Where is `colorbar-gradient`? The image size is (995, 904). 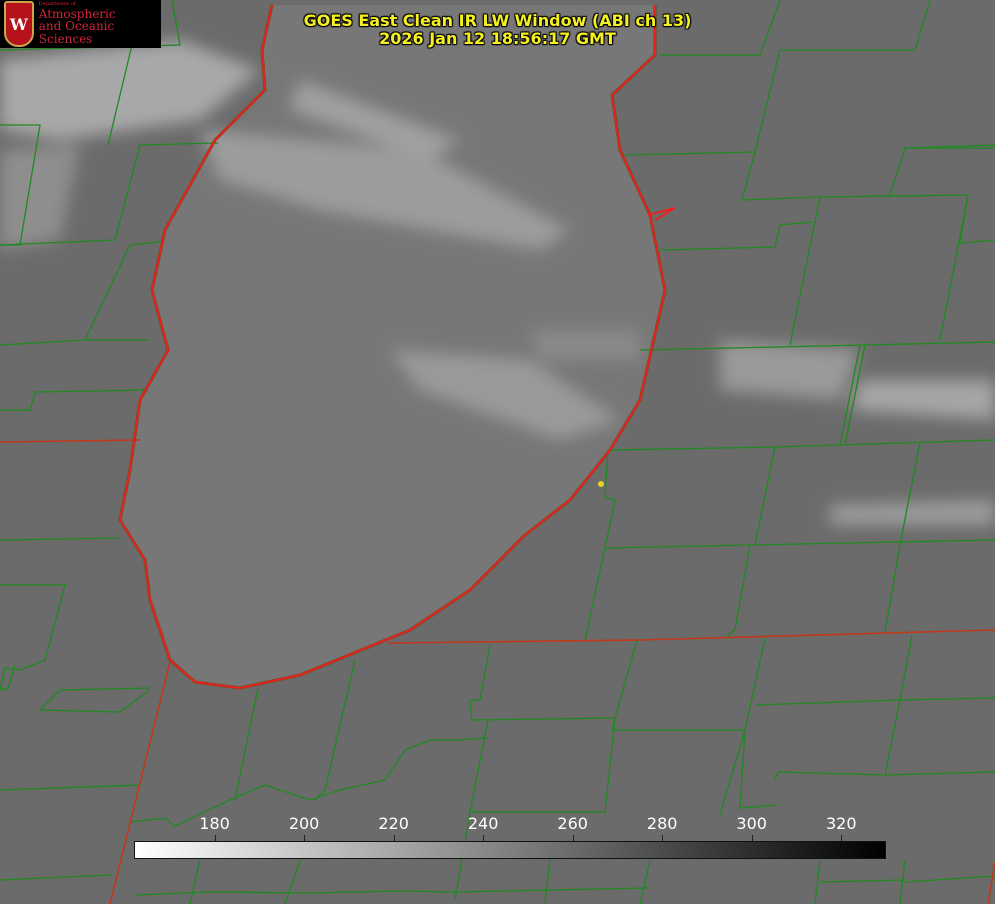 colorbar-gradient is located at coordinates (510, 850).